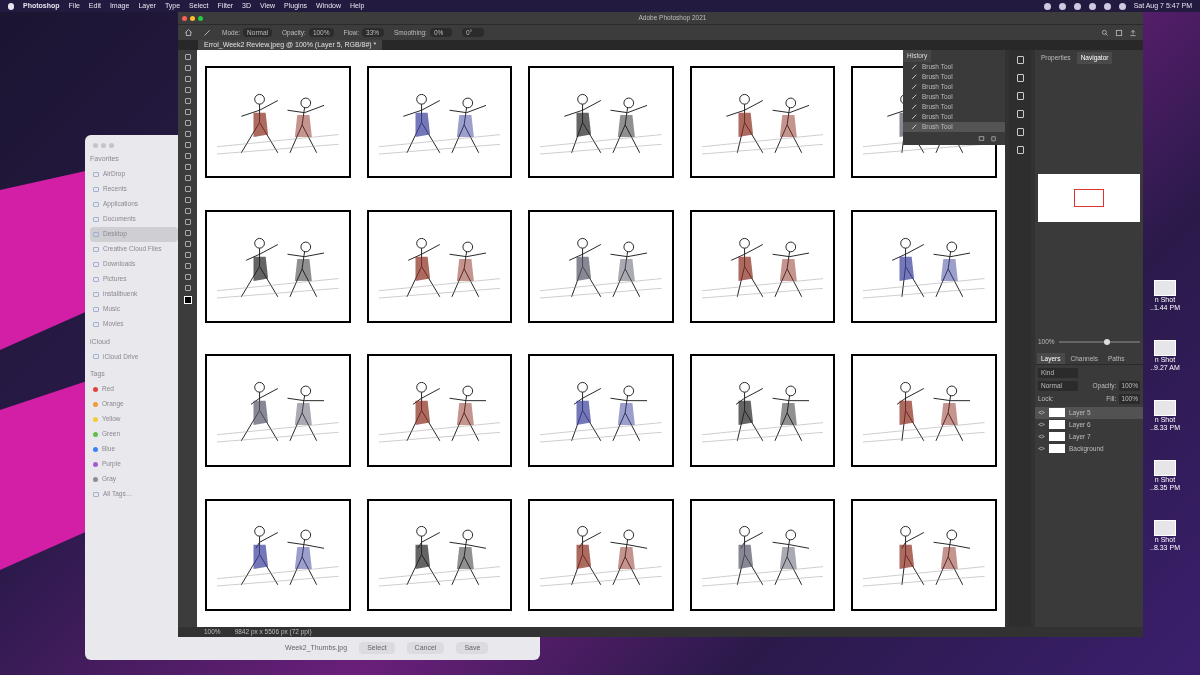 This screenshot has width=1200, height=675. What do you see at coordinates (207, 32) in the screenshot?
I see `brush-icon` at bounding box center [207, 32].